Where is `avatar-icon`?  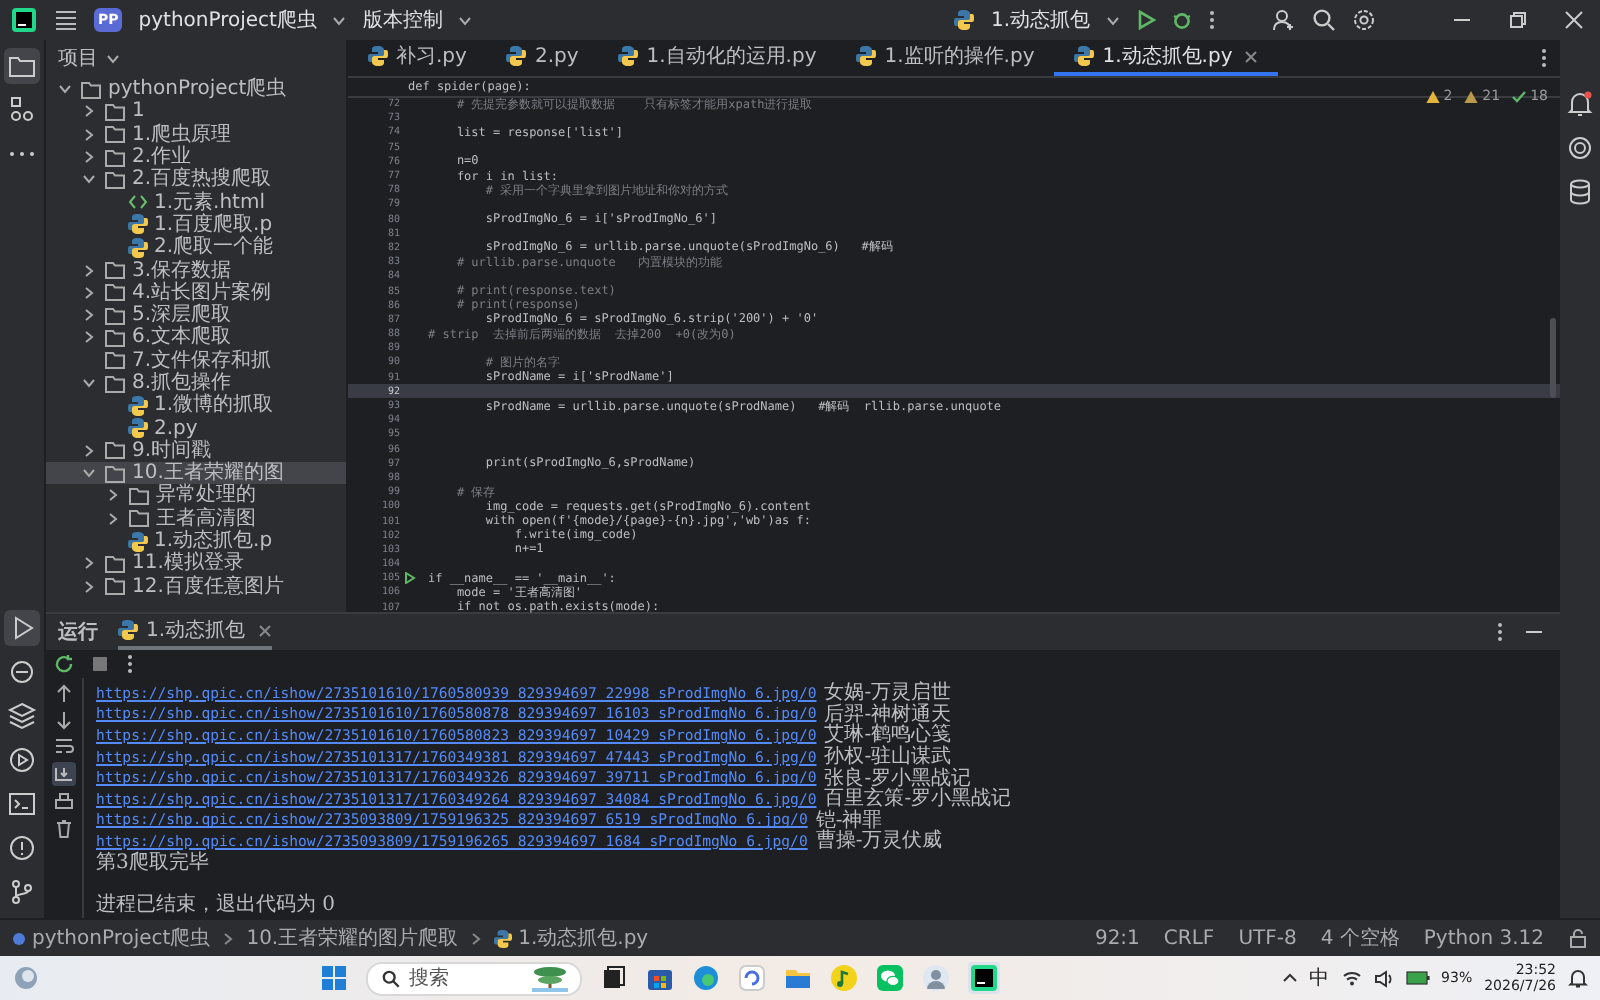 avatar-icon is located at coordinates (936, 978).